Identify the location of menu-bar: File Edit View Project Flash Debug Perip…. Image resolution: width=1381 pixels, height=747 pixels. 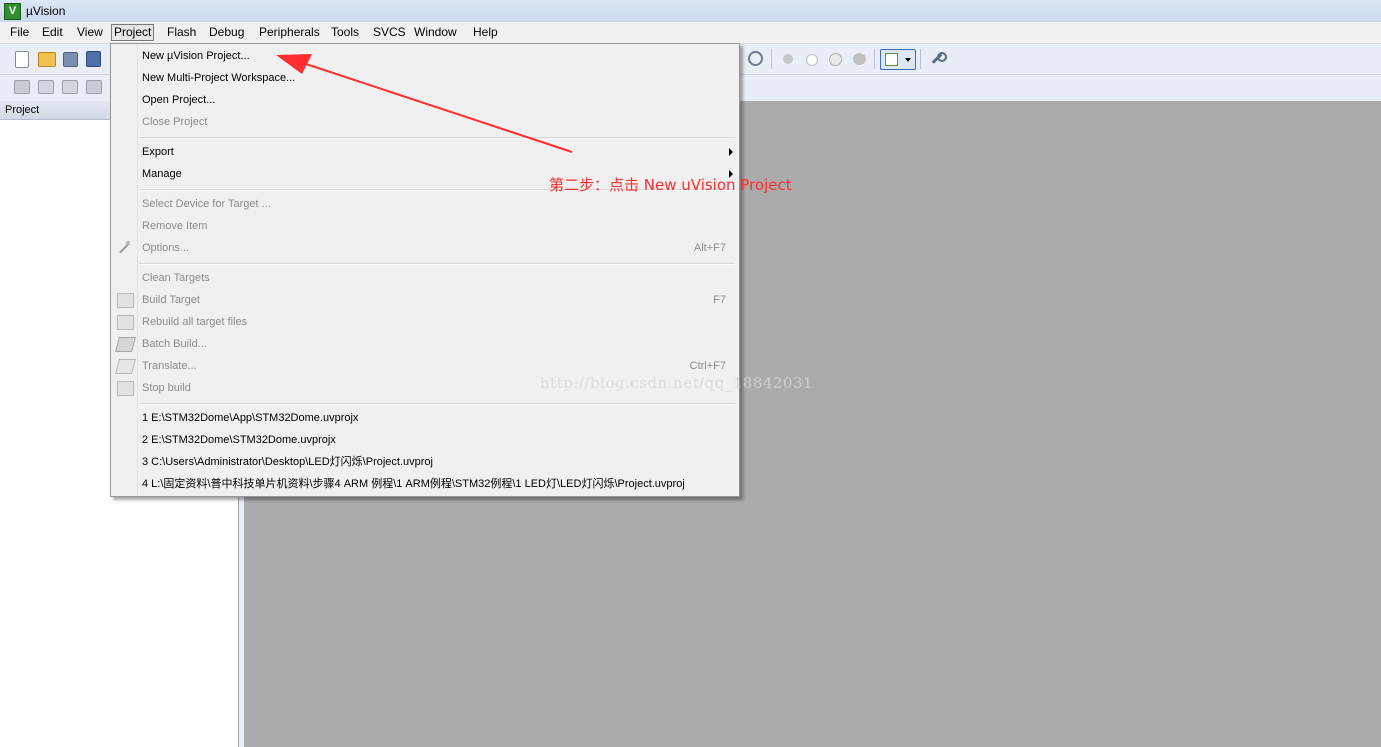
(690, 33).